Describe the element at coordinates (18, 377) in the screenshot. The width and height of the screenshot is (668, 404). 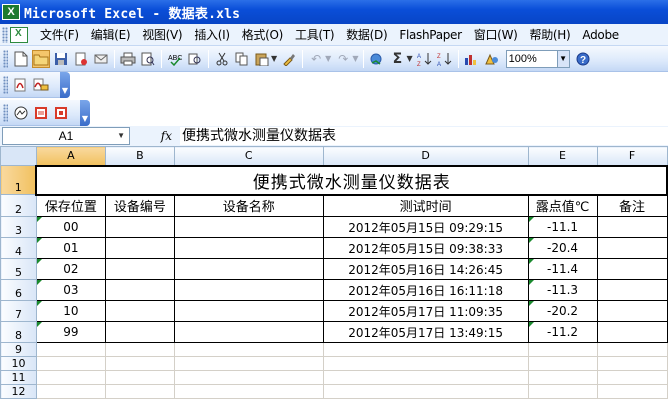
I see `row-header-11: 11` at that location.